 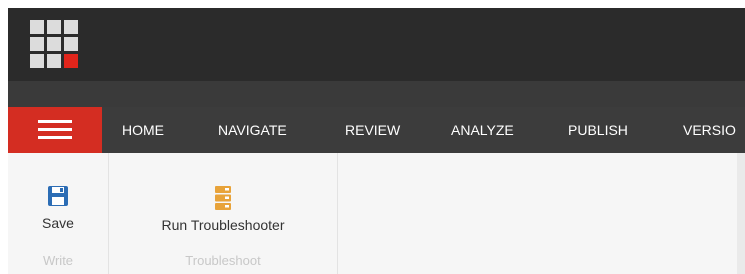 I want to click on save-button-label: Save, so click(x=58, y=223).